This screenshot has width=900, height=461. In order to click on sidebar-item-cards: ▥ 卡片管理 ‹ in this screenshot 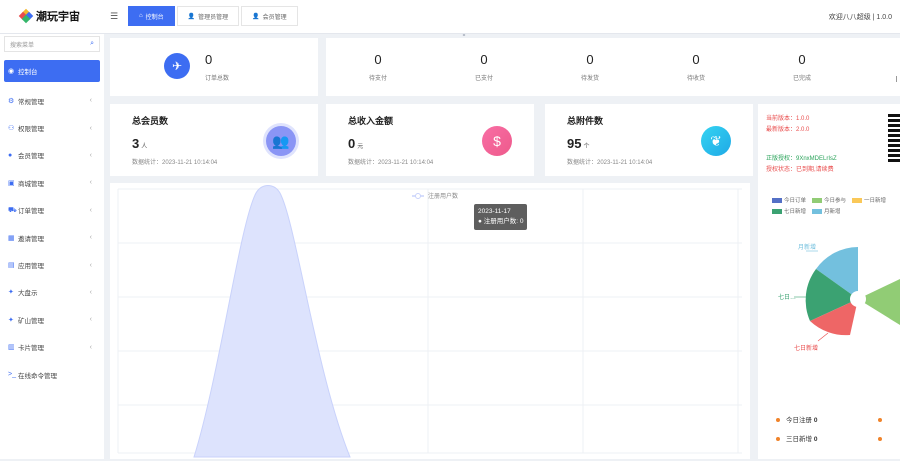, I will do `click(52, 347)`.